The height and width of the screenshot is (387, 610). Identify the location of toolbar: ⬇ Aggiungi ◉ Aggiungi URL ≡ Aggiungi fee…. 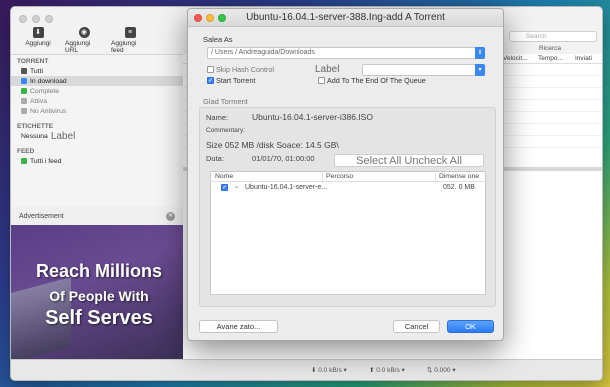
(97, 42).